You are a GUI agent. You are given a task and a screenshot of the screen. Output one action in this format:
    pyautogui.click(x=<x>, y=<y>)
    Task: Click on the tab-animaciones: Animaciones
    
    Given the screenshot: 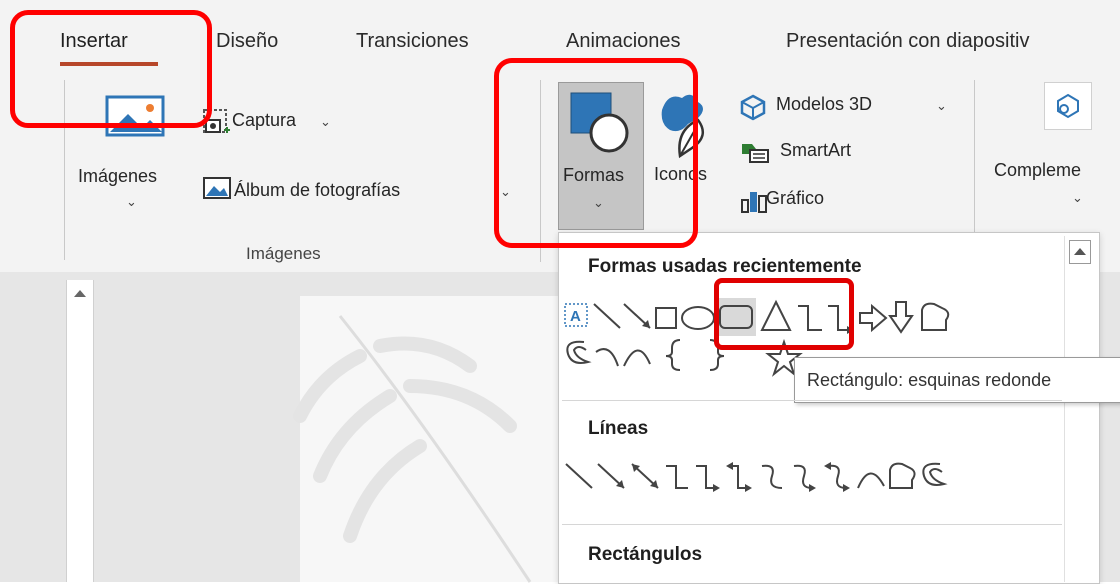 What is the action you would take?
    pyautogui.click(x=623, y=41)
    